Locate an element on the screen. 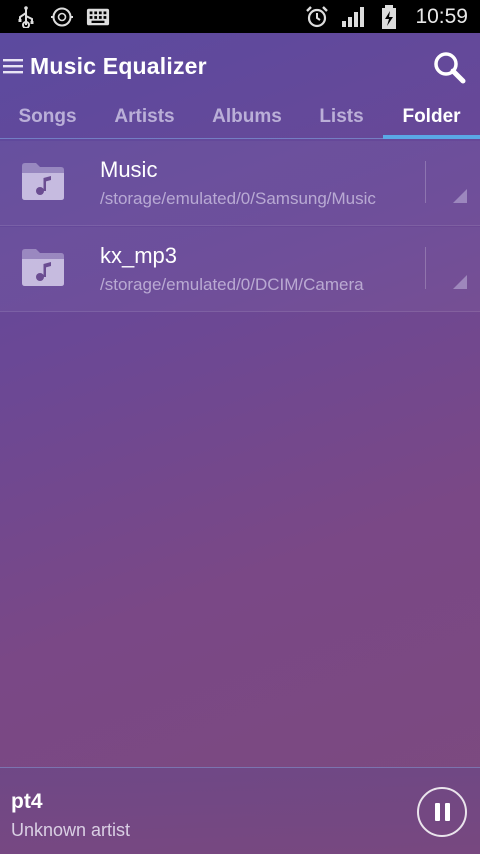 This screenshot has width=480, height=854. list-item: Music /storage/emulated/0/Samsung/Music is located at coordinates (240, 183).